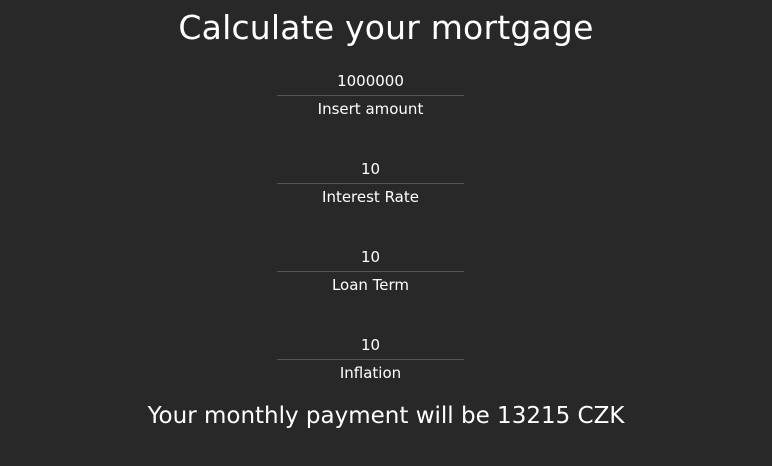  Describe the element at coordinates (370, 373) in the screenshot. I see `inflation-label: Inflation` at that location.